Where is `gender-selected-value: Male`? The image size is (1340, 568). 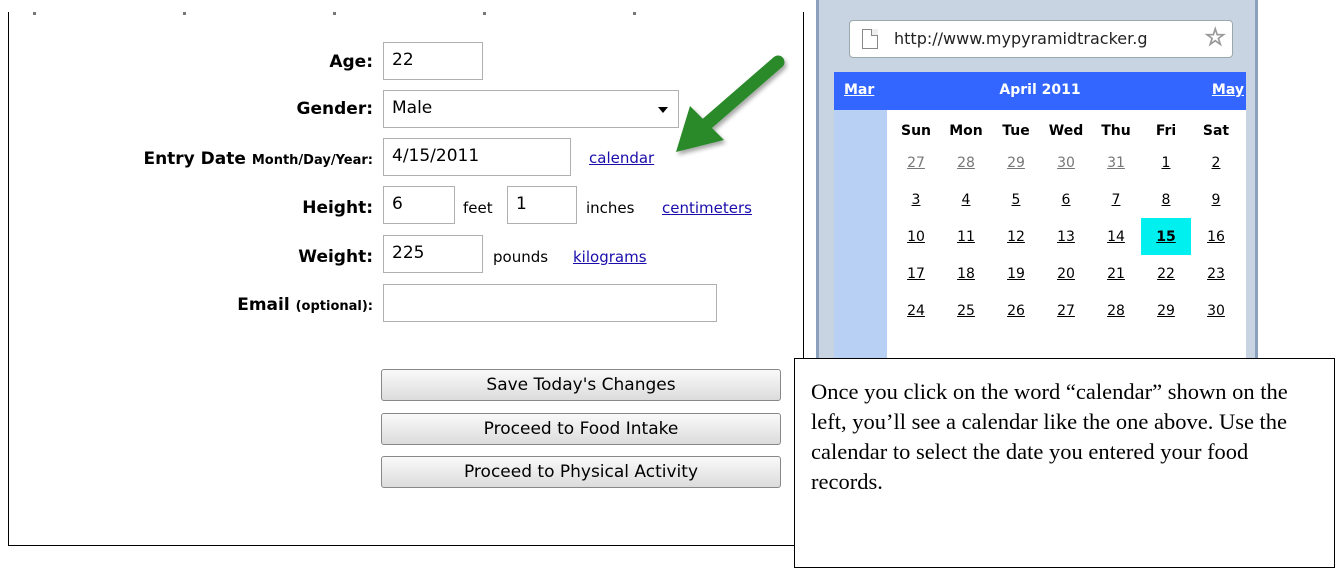
gender-selected-value: Male is located at coordinates (412, 108).